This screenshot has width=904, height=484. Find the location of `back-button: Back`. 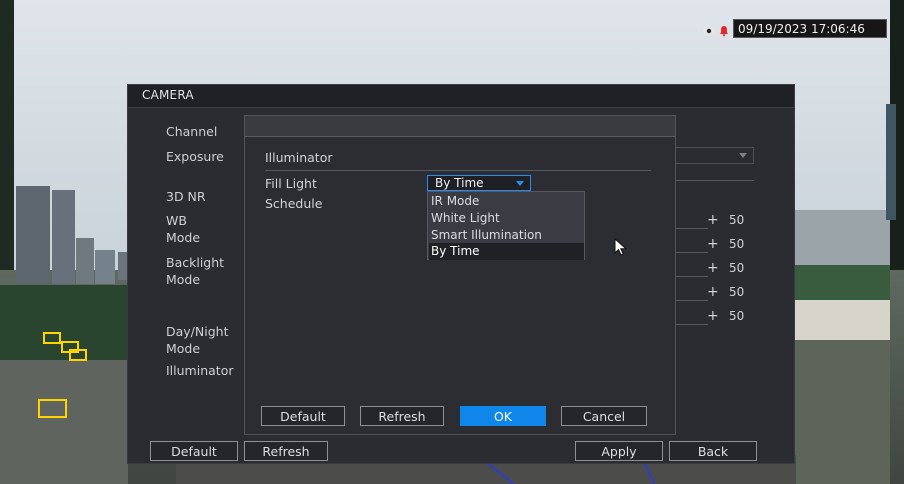

back-button: Back is located at coordinates (713, 451).